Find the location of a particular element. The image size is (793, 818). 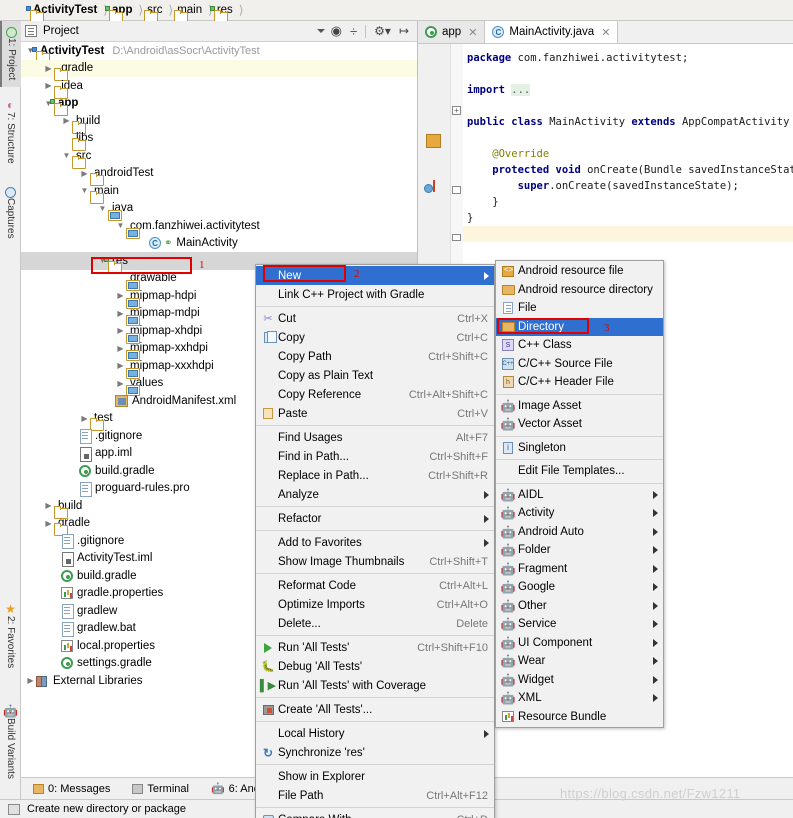

breadcrumb-item-activitytest: ActivityTest ⟩ is located at coordinates (67, 10).